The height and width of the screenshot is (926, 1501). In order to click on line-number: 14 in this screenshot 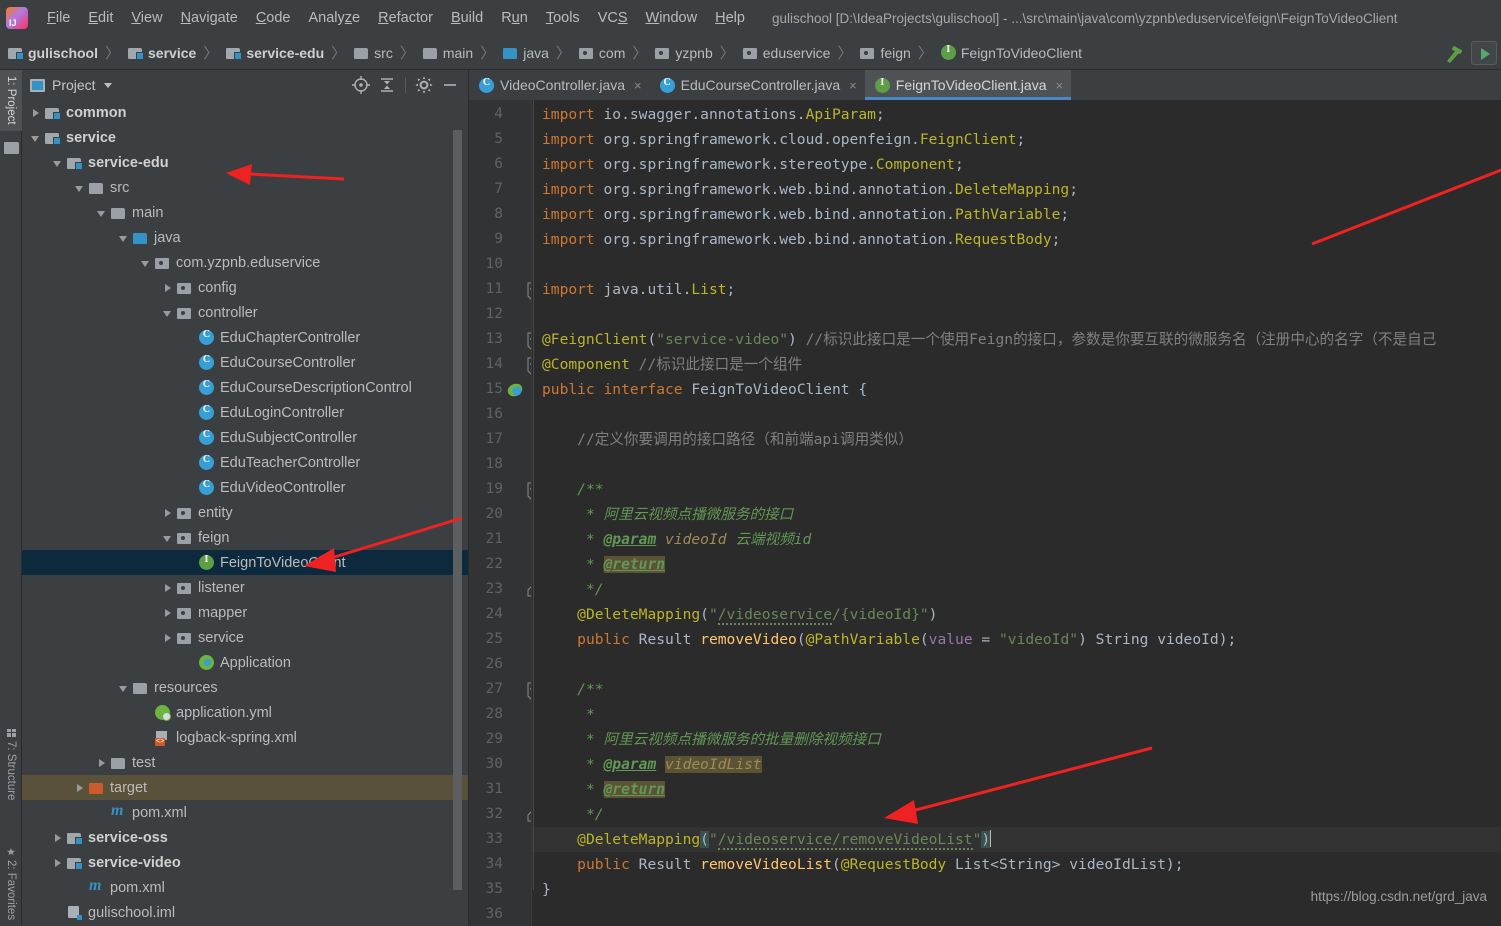, I will do `click(494, 364)`.